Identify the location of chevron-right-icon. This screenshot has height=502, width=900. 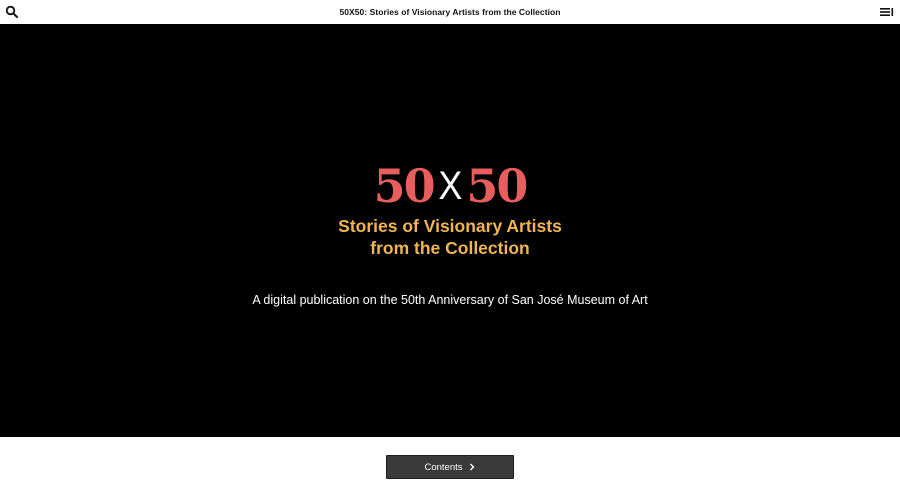
(472, 467).